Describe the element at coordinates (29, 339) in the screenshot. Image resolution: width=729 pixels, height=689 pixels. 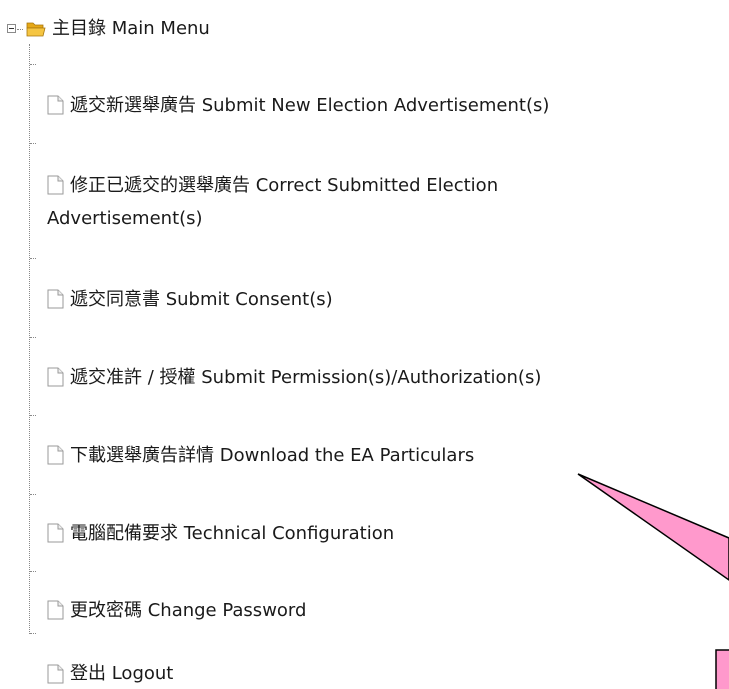
I see `tree-vertical-line` at that location.